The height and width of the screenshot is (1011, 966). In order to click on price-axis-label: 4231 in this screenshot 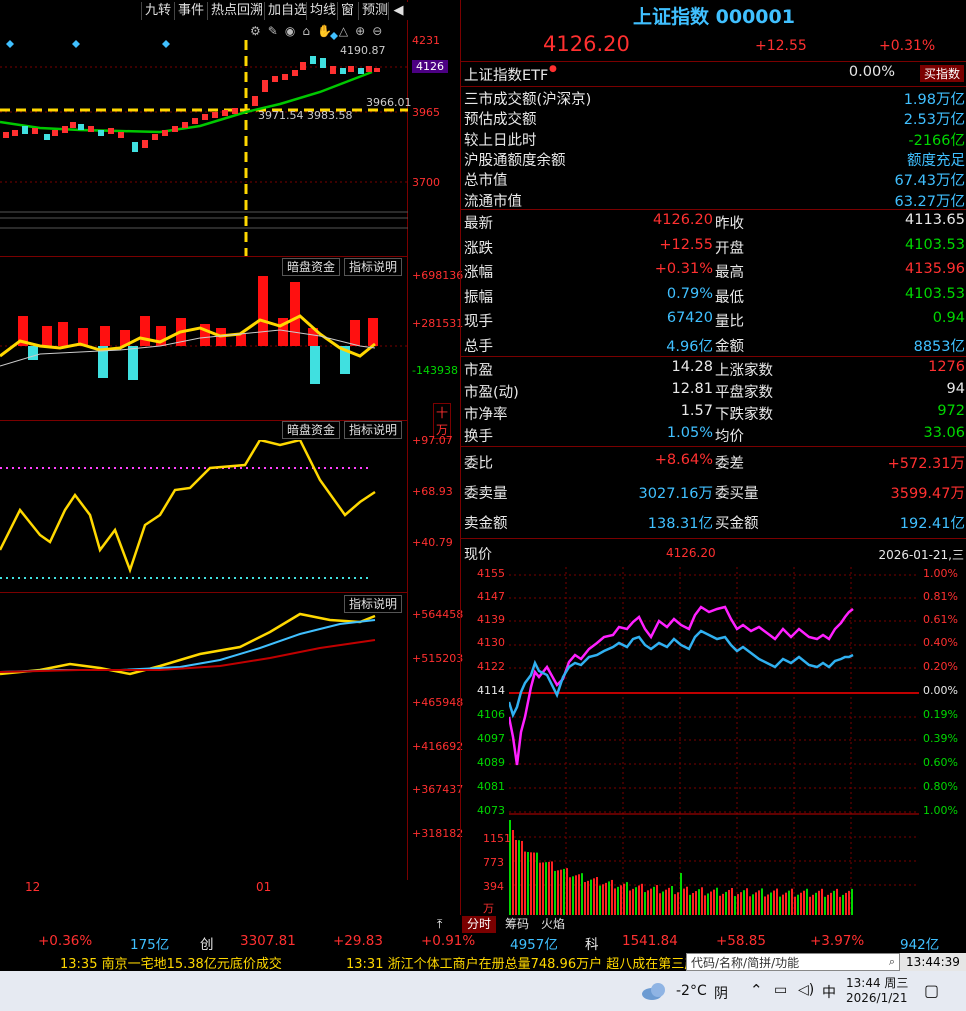, I will do `click(426, 40)`.